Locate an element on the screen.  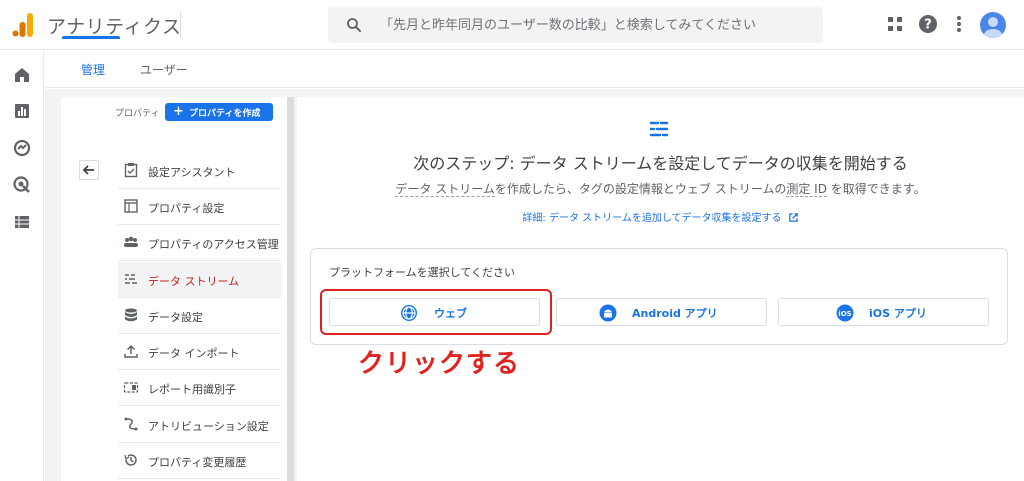
history-icon is located at coordinates (130, 460).